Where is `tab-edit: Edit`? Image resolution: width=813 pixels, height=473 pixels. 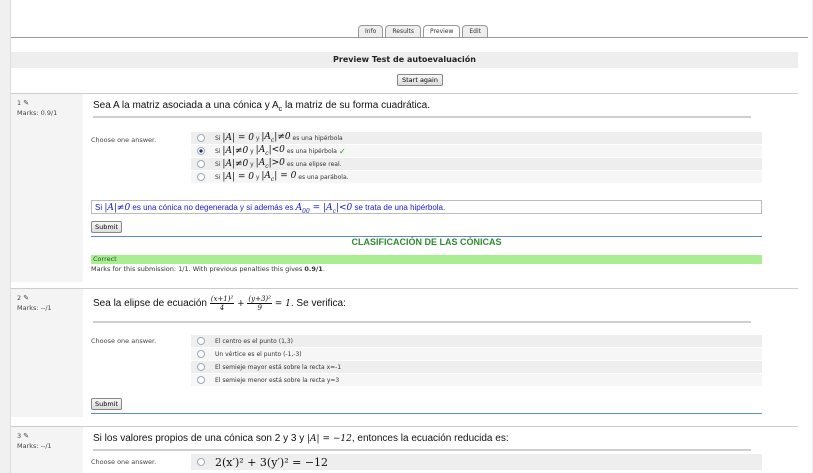
tab-edit: Edit is located at coordinates (475, 31).